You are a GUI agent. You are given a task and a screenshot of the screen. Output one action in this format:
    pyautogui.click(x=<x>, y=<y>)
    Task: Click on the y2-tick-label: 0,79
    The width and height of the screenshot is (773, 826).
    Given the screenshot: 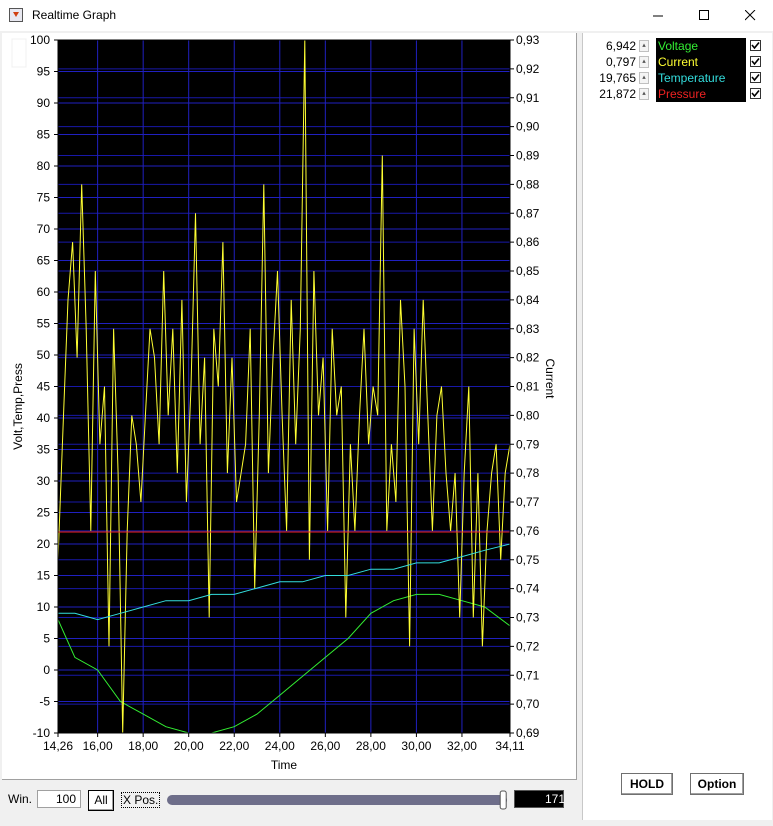 What is the action you would take?
    pyautogui.click(x=528, y=444)
    